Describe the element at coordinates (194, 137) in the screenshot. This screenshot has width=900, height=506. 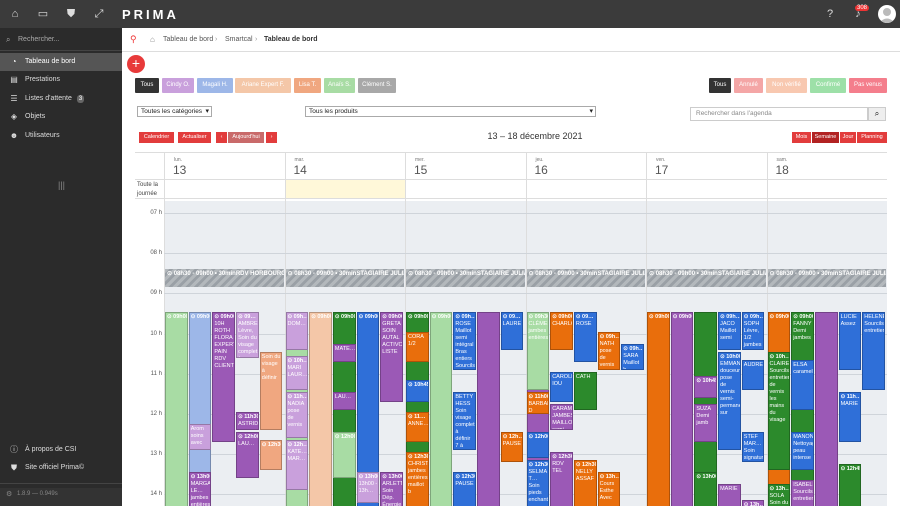
I see `refresh-button: Actualiser` at that location.